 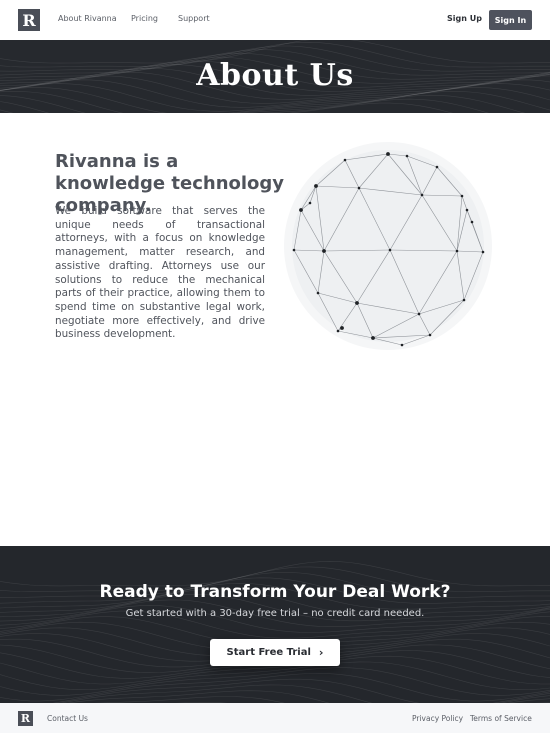 I want to click on chevron-right-icon: ›, so click(x=321, y=652).